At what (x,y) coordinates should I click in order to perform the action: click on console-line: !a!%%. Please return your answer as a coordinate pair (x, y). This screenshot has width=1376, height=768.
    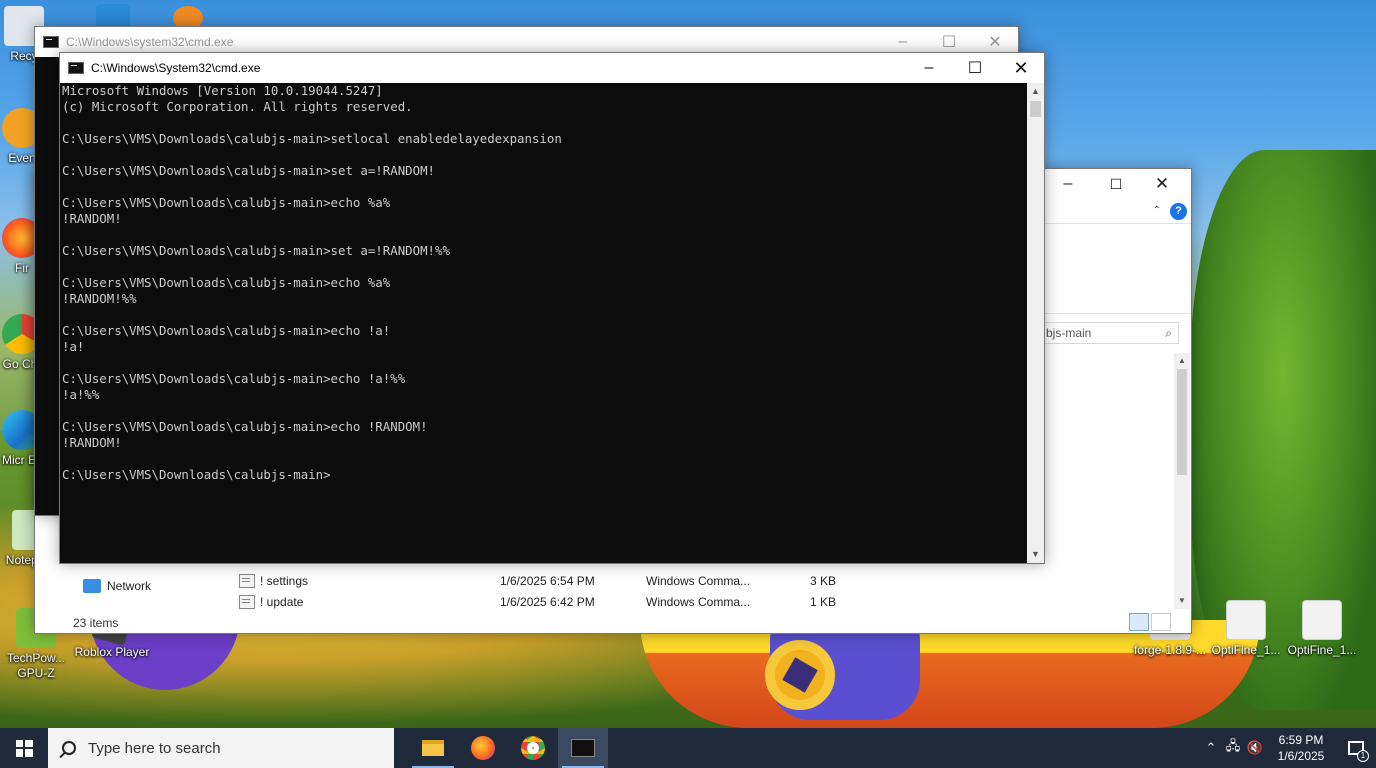
    Looking at the image, I should click on (81, 394).